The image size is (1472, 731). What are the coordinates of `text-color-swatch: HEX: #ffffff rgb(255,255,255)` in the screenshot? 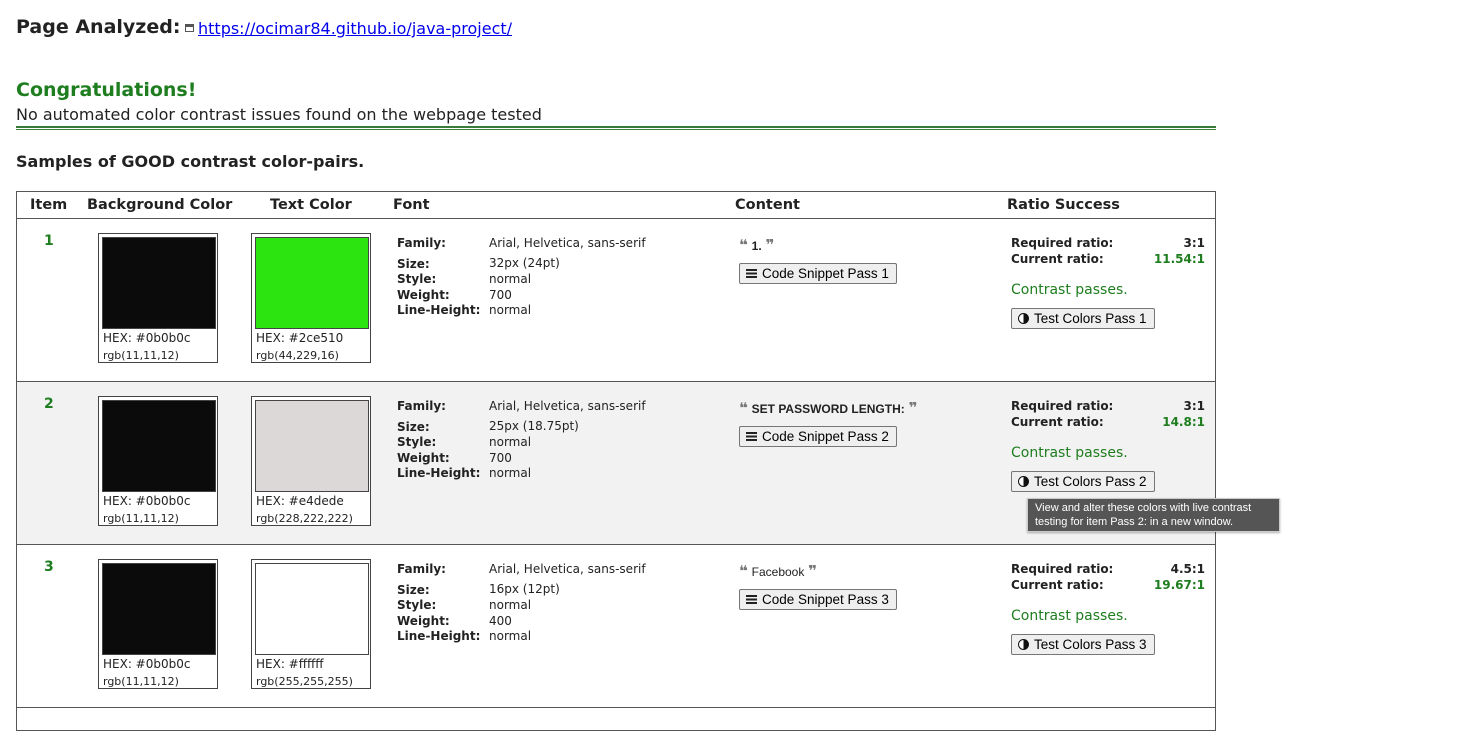 It's located at (311, 624).